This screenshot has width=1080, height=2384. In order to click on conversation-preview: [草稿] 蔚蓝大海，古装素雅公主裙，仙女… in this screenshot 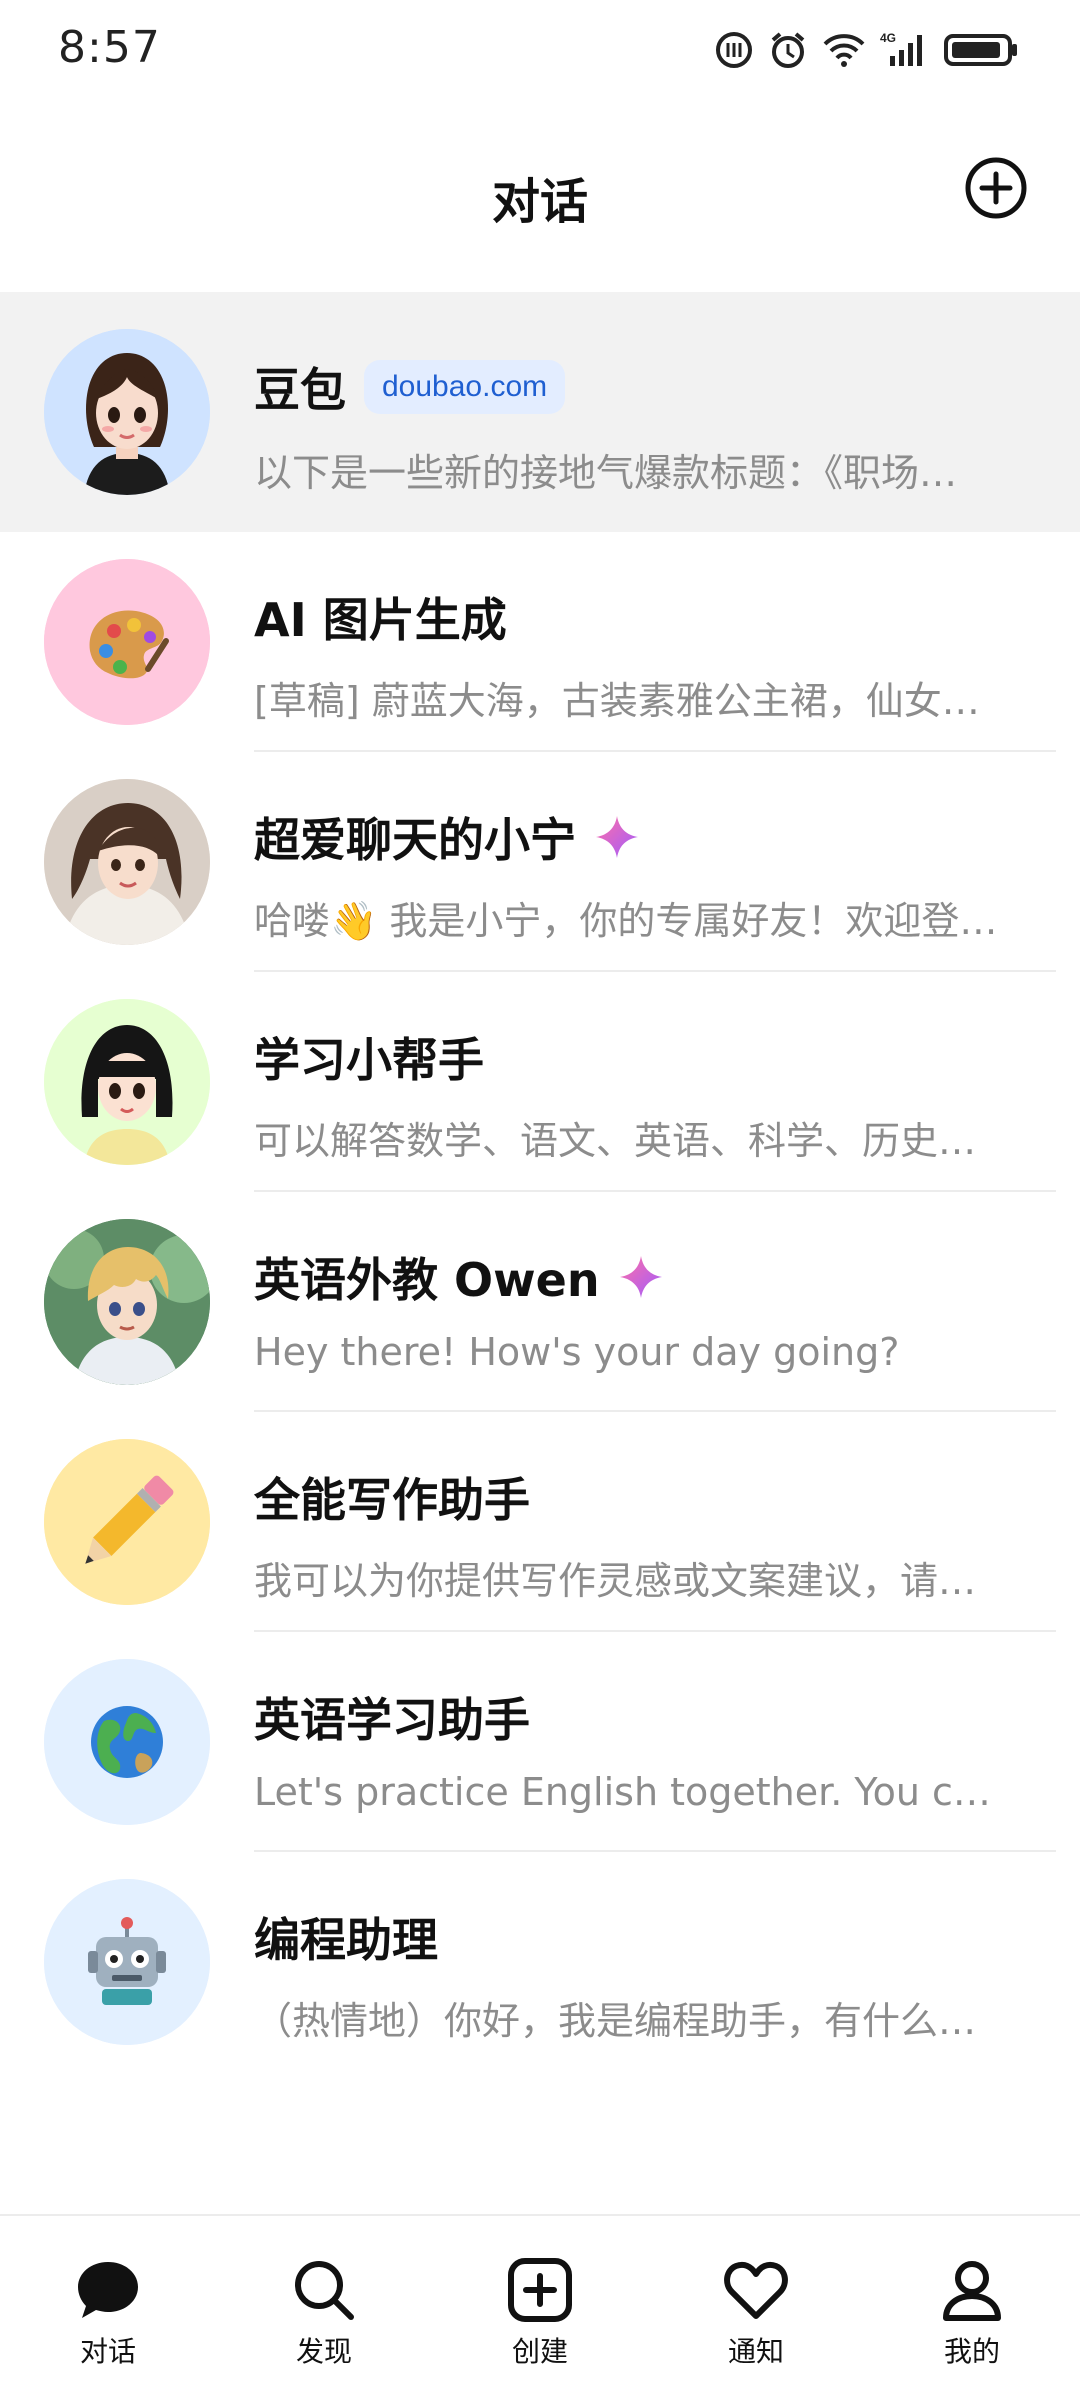, I will do `click(617, 701)`.